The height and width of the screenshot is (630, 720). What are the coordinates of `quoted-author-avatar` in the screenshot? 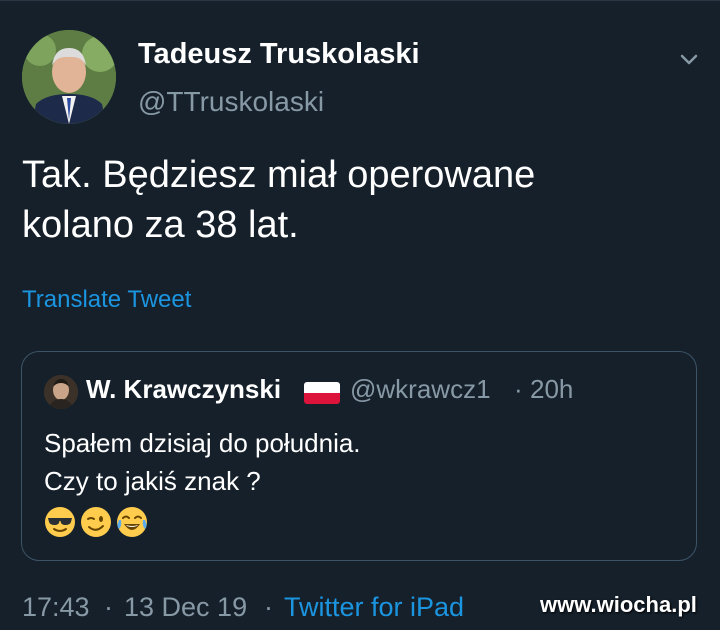 It's located at (61, 392).